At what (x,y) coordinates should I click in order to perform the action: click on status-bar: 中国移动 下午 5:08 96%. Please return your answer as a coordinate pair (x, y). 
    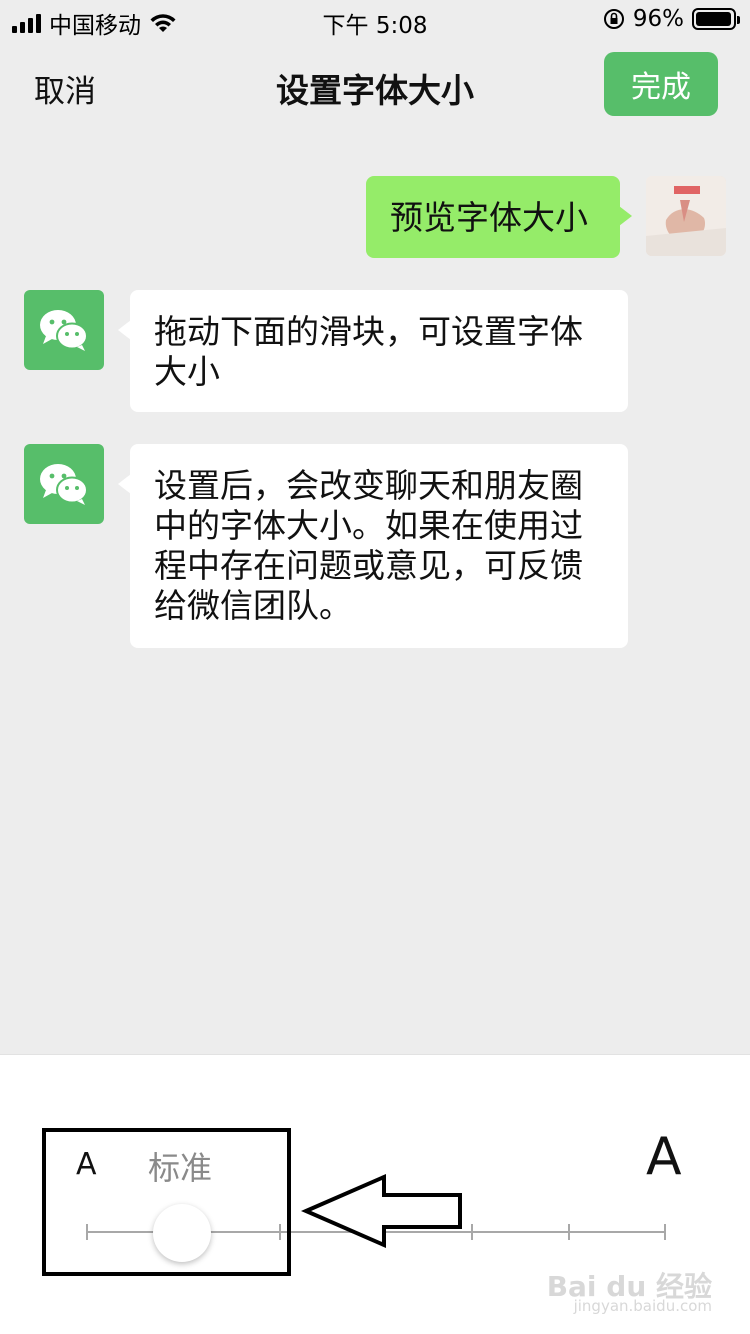
    Looking at the image, I should click on (375, 20).